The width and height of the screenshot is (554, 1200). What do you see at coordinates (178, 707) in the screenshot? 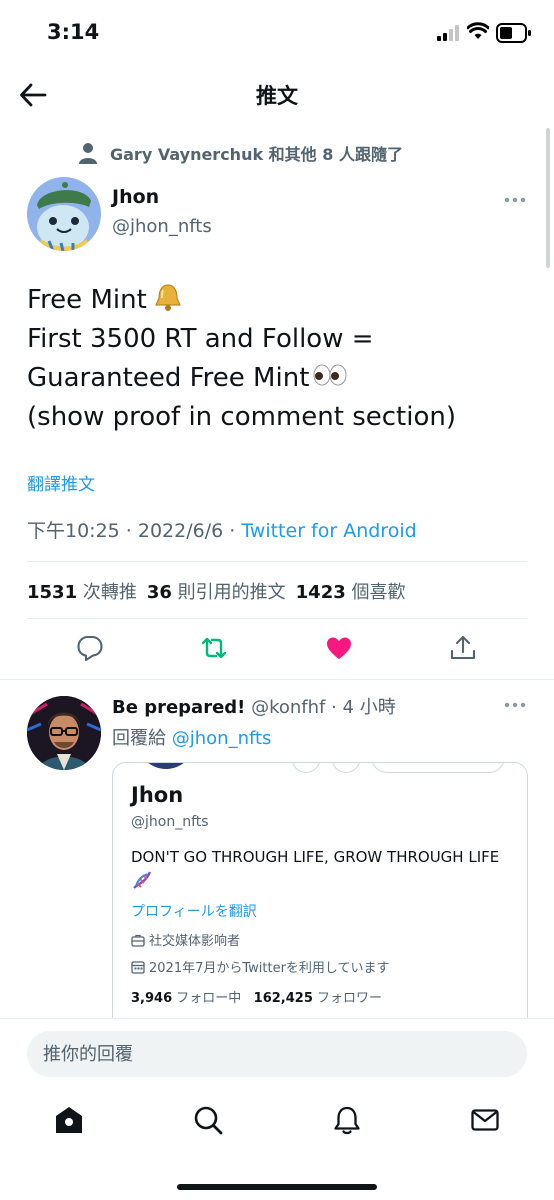
I see `reply-author-name: Be prepared!` at bounding box center [178, 707].